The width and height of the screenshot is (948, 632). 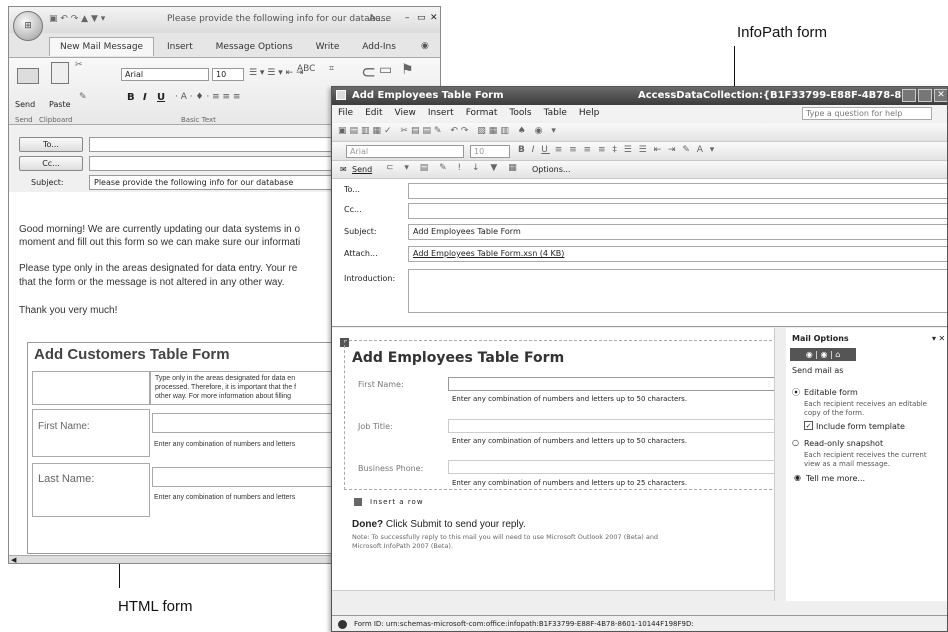 What do you see at coordinates (373, 113) in the screenshot?
I see `menu-edit: Edit` at bounding box center [373, 113].